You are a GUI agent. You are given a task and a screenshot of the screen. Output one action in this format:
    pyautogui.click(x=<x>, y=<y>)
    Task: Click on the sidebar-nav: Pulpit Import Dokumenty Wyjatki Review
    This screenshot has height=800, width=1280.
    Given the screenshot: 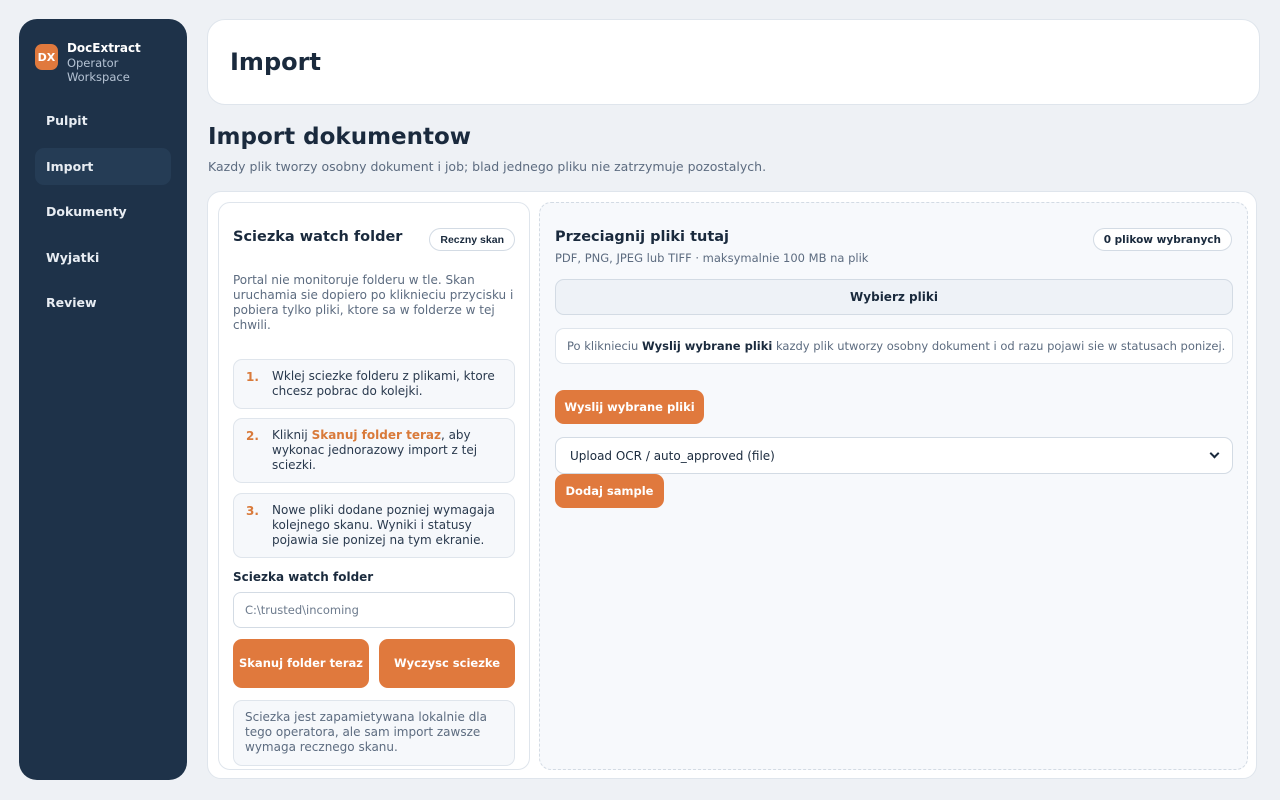 What is the action you would take?
    pyautogui.click(x=103, y=211)
    